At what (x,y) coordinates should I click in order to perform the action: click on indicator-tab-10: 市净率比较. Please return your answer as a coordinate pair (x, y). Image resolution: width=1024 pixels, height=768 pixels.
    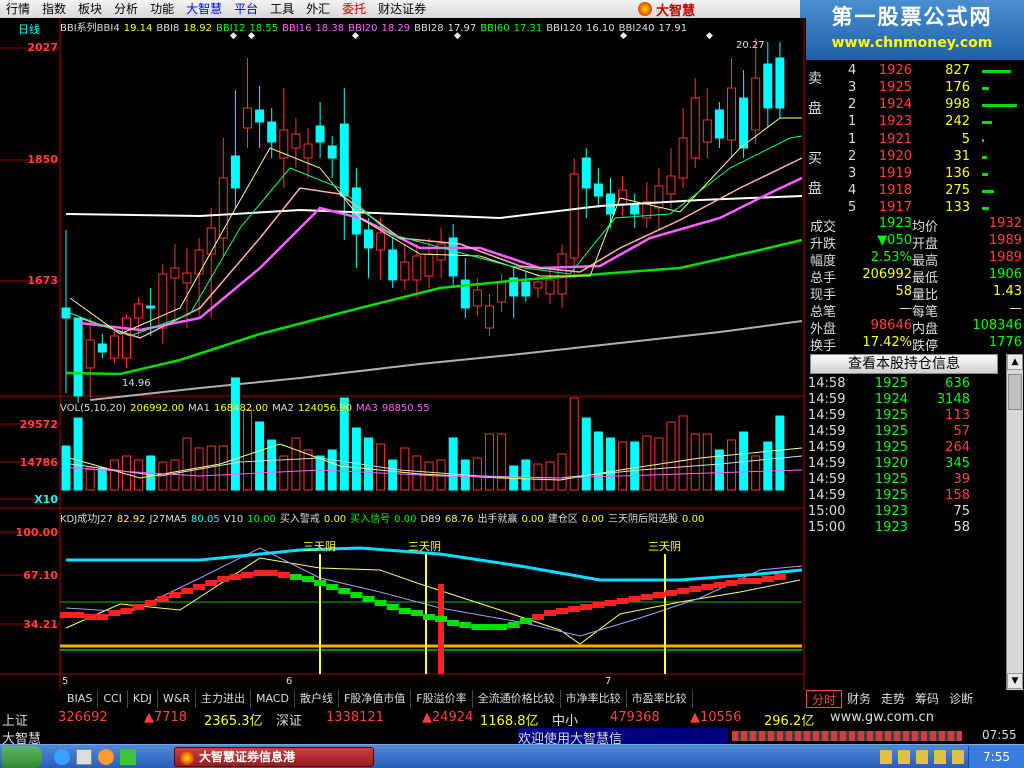
    Looking at the image, I should click on (594, 699).